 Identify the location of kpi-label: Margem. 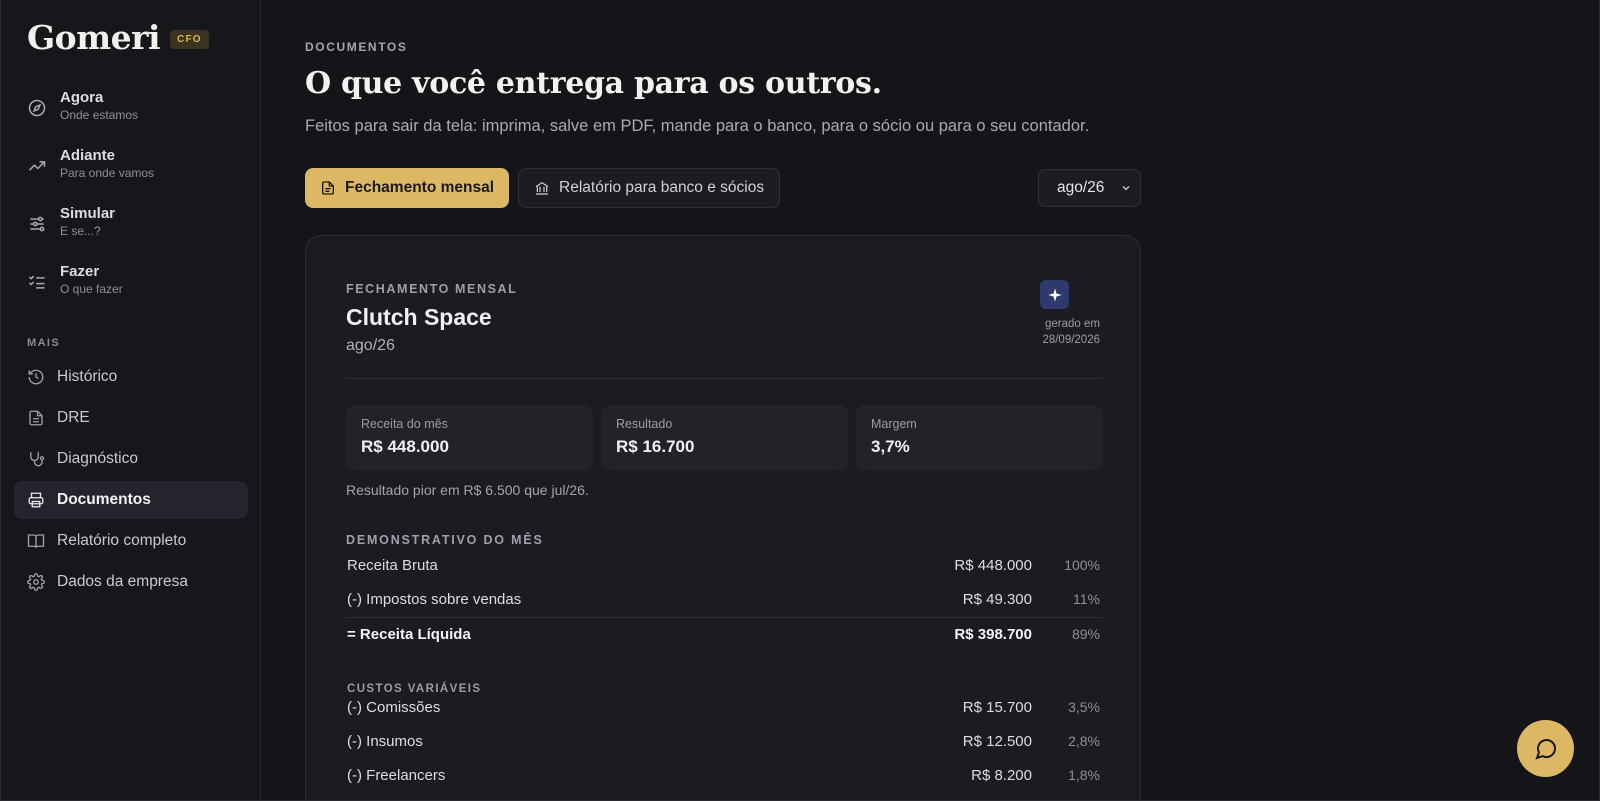
(894, 424).